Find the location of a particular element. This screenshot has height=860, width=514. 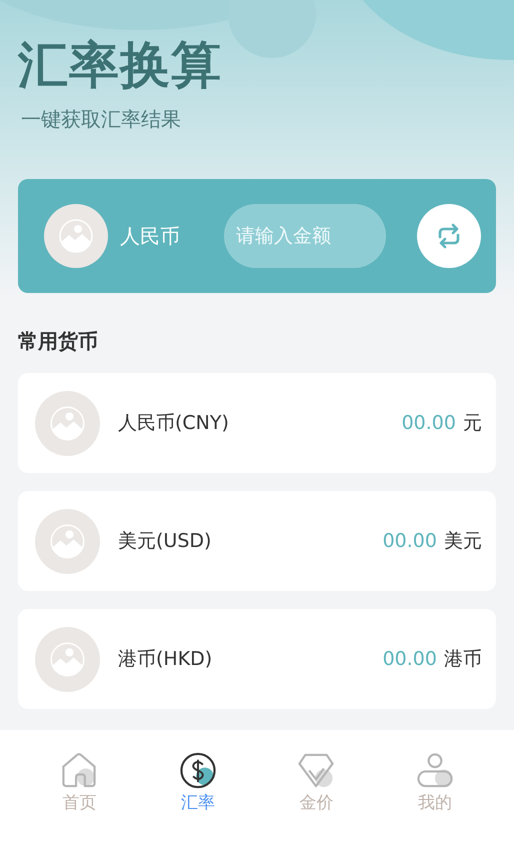

currency-name: 人民币(CNY) is located at coordinates (173, 423).